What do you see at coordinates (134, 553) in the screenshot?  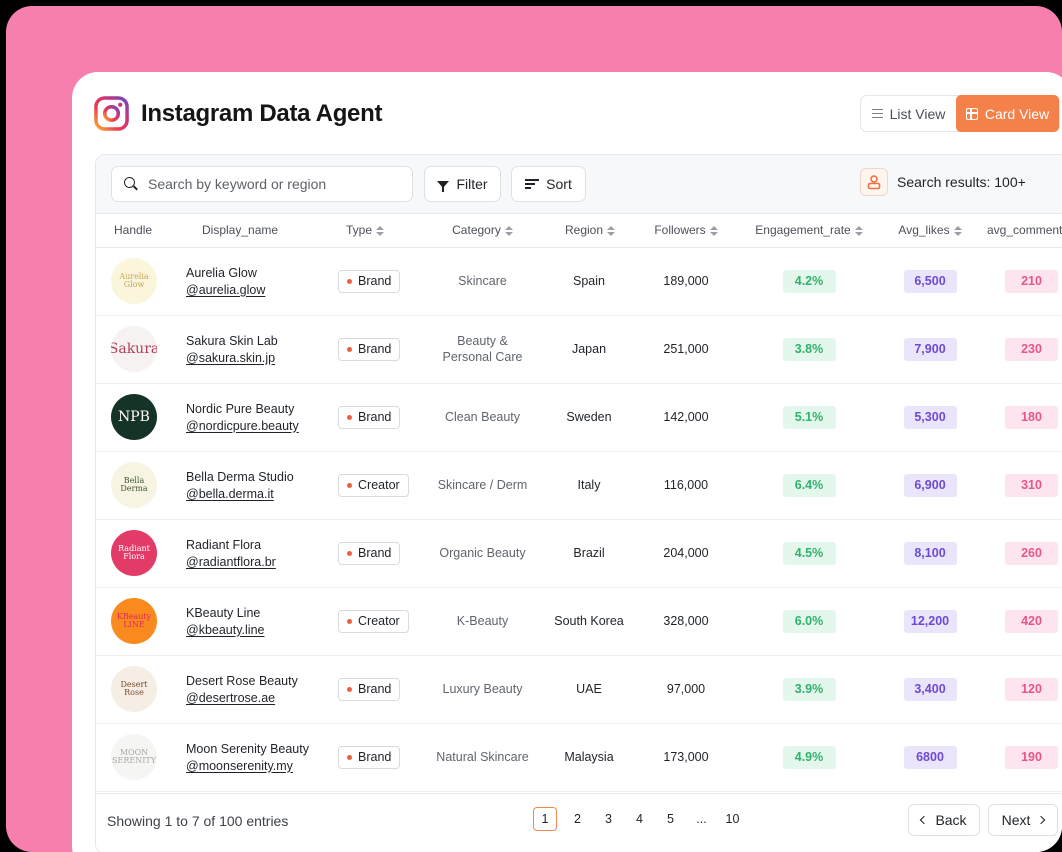 I see `avatar: Radiant Flora` at bounding box center [134, 553].